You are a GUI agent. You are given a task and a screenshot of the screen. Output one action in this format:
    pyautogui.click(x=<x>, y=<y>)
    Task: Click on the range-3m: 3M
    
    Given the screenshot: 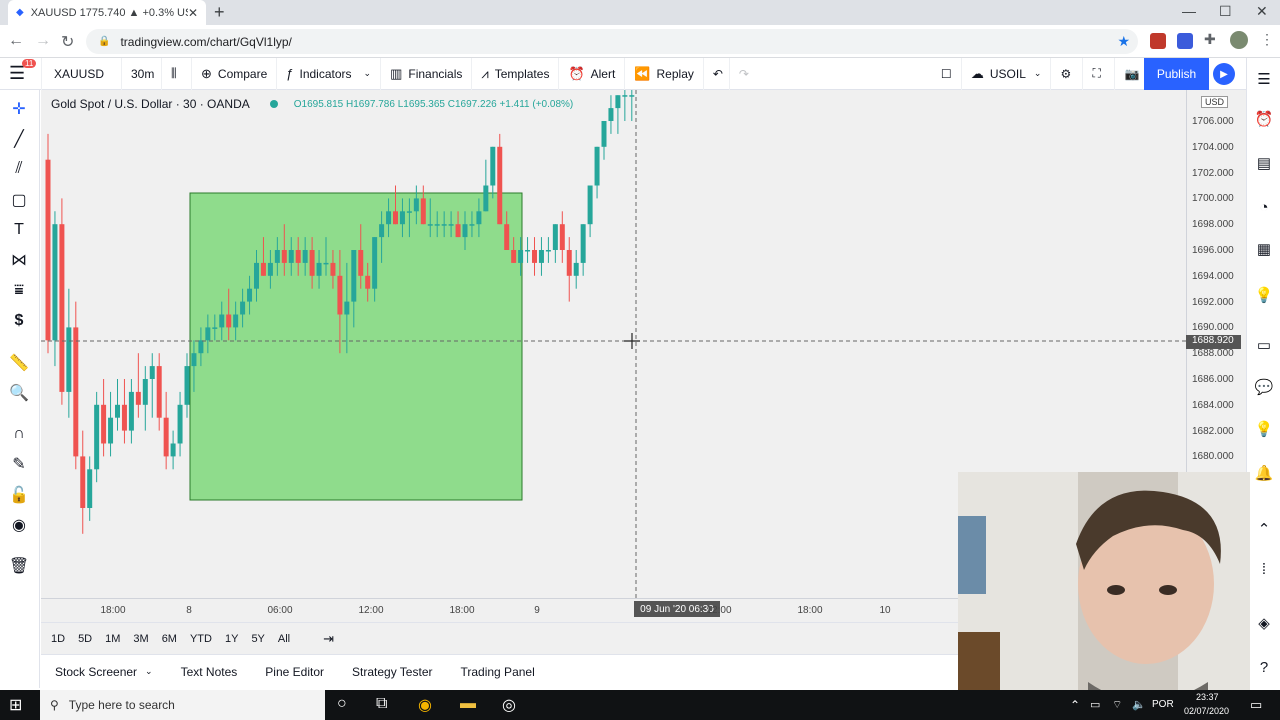 What is the action you would take?
    pyautogui.click(x=140, y=639)
    